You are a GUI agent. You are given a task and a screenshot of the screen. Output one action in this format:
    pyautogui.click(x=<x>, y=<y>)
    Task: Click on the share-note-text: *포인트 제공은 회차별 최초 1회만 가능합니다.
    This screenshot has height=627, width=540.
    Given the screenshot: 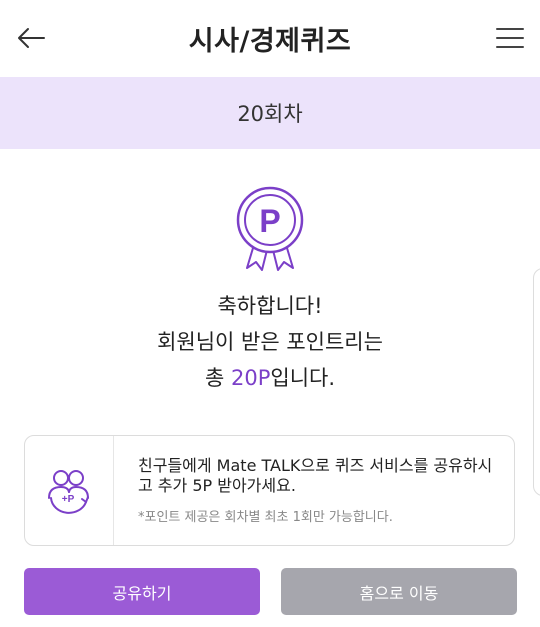 What is the action you would take?
    pyautogui.click(x=265, y=517)
    